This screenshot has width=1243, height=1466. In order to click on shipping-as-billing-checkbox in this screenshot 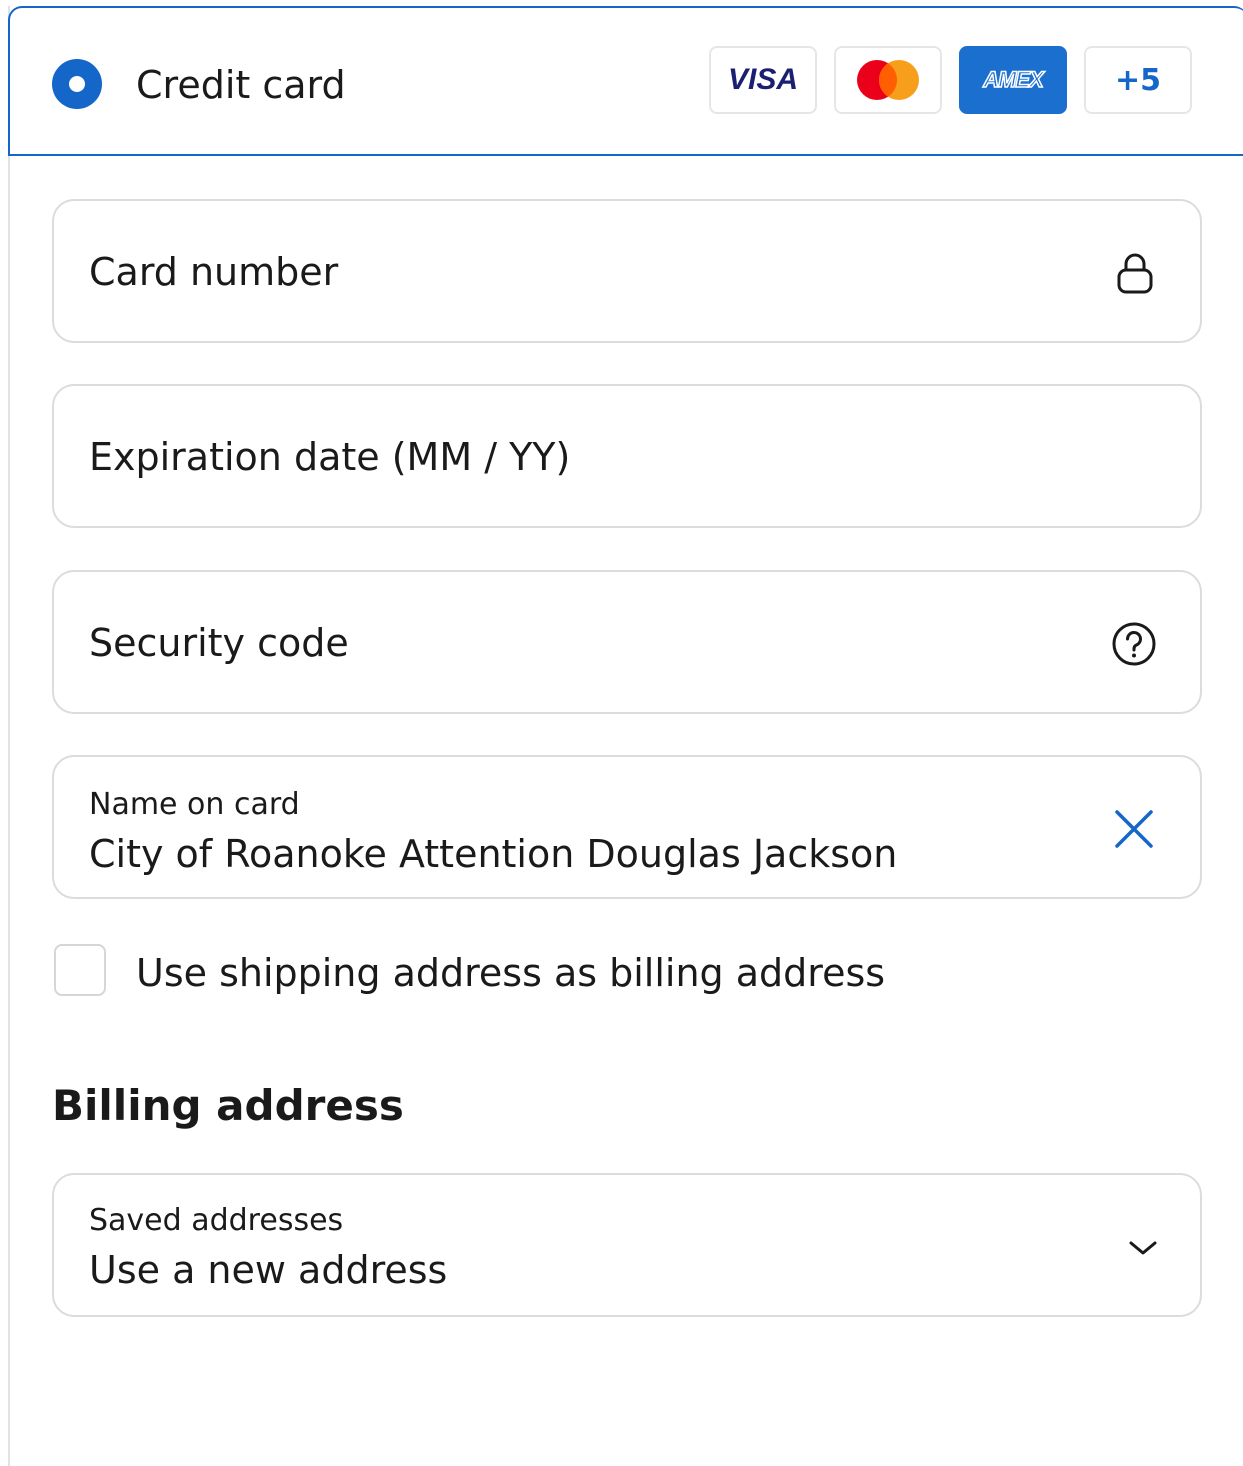, I will do `click(80, 970)`.